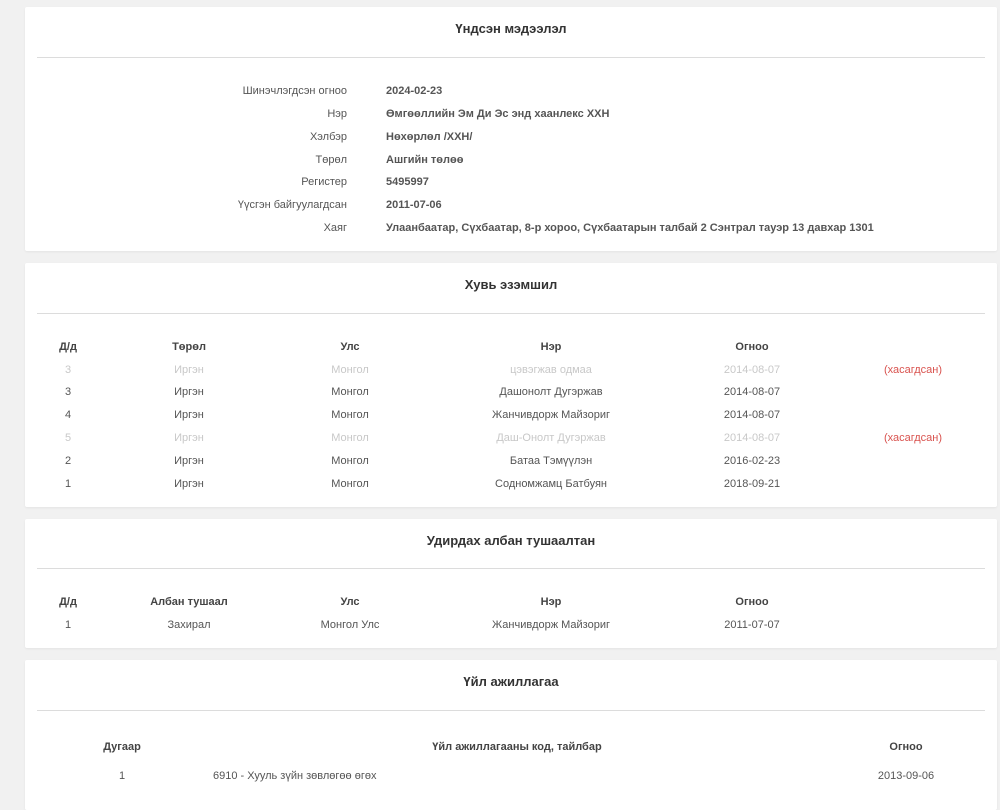 This screenshot has height=810, width=1000. I want to click on row-no: 4, so click(68, 415).